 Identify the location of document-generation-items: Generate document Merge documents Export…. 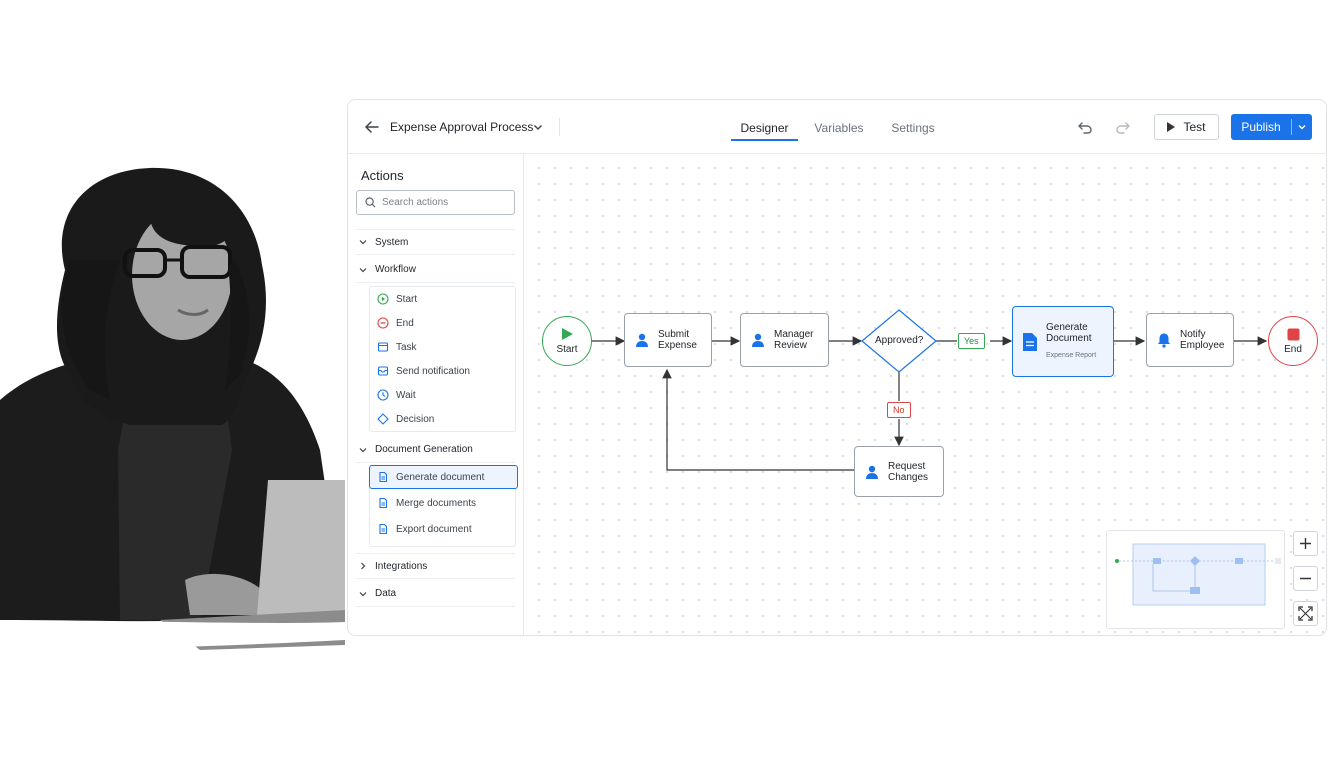
(443, 506).